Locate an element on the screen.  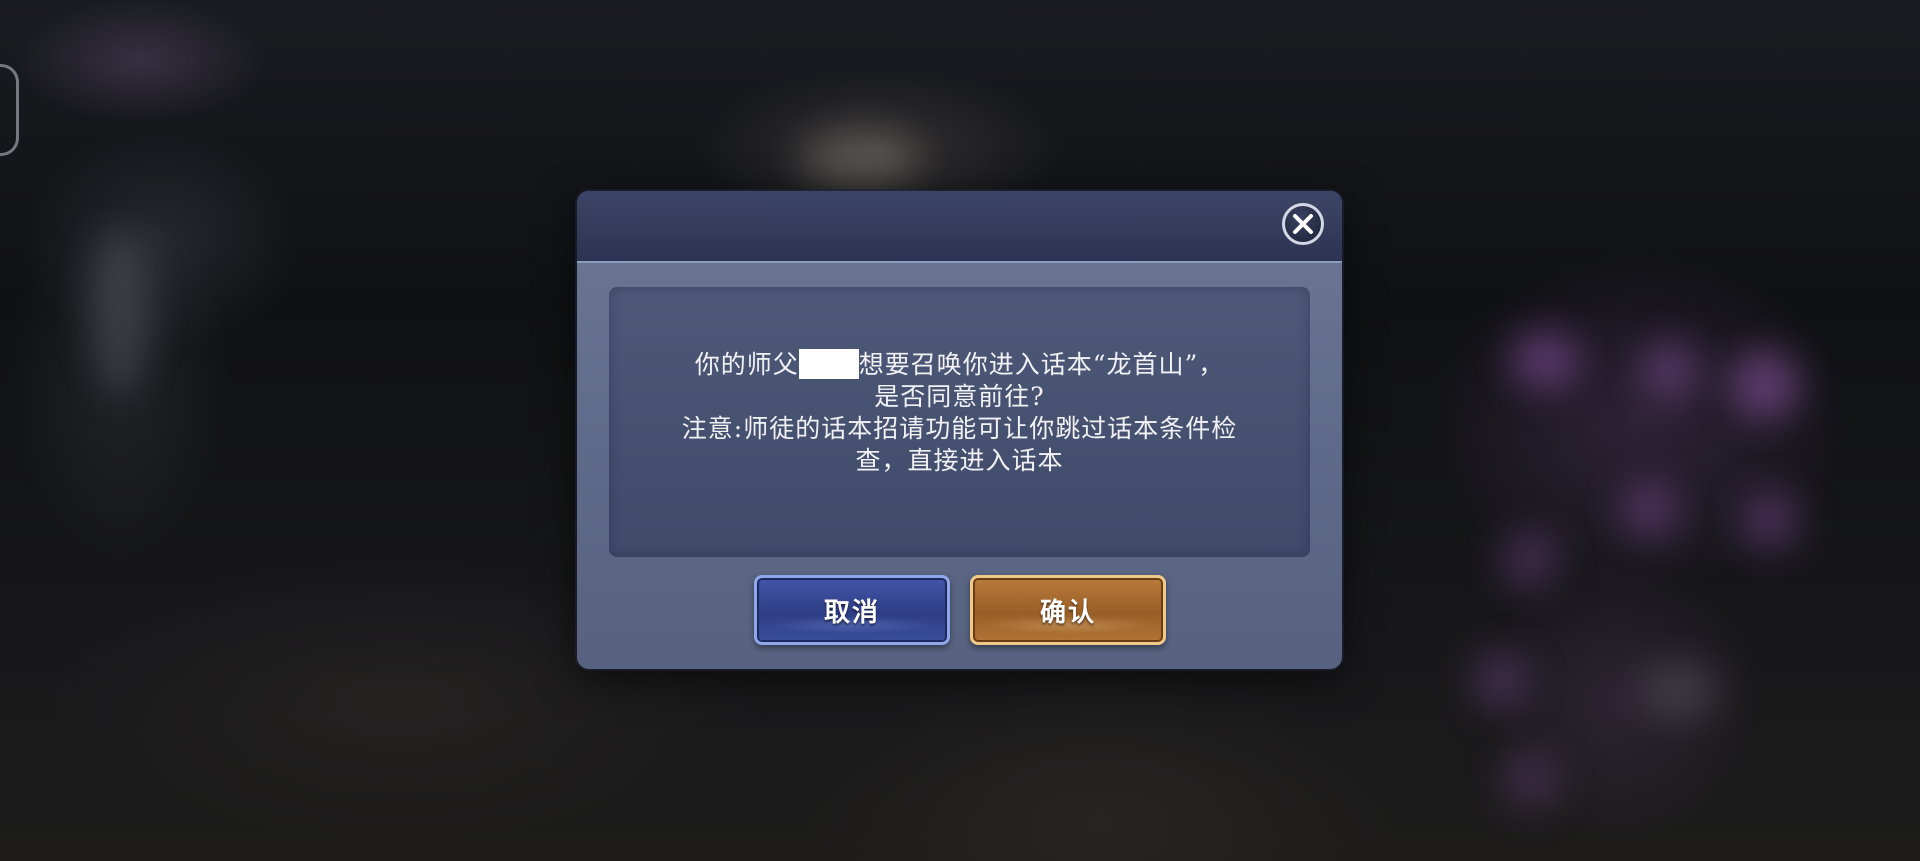
confirm-button: 确认 is located at coordinates (1068, 610).